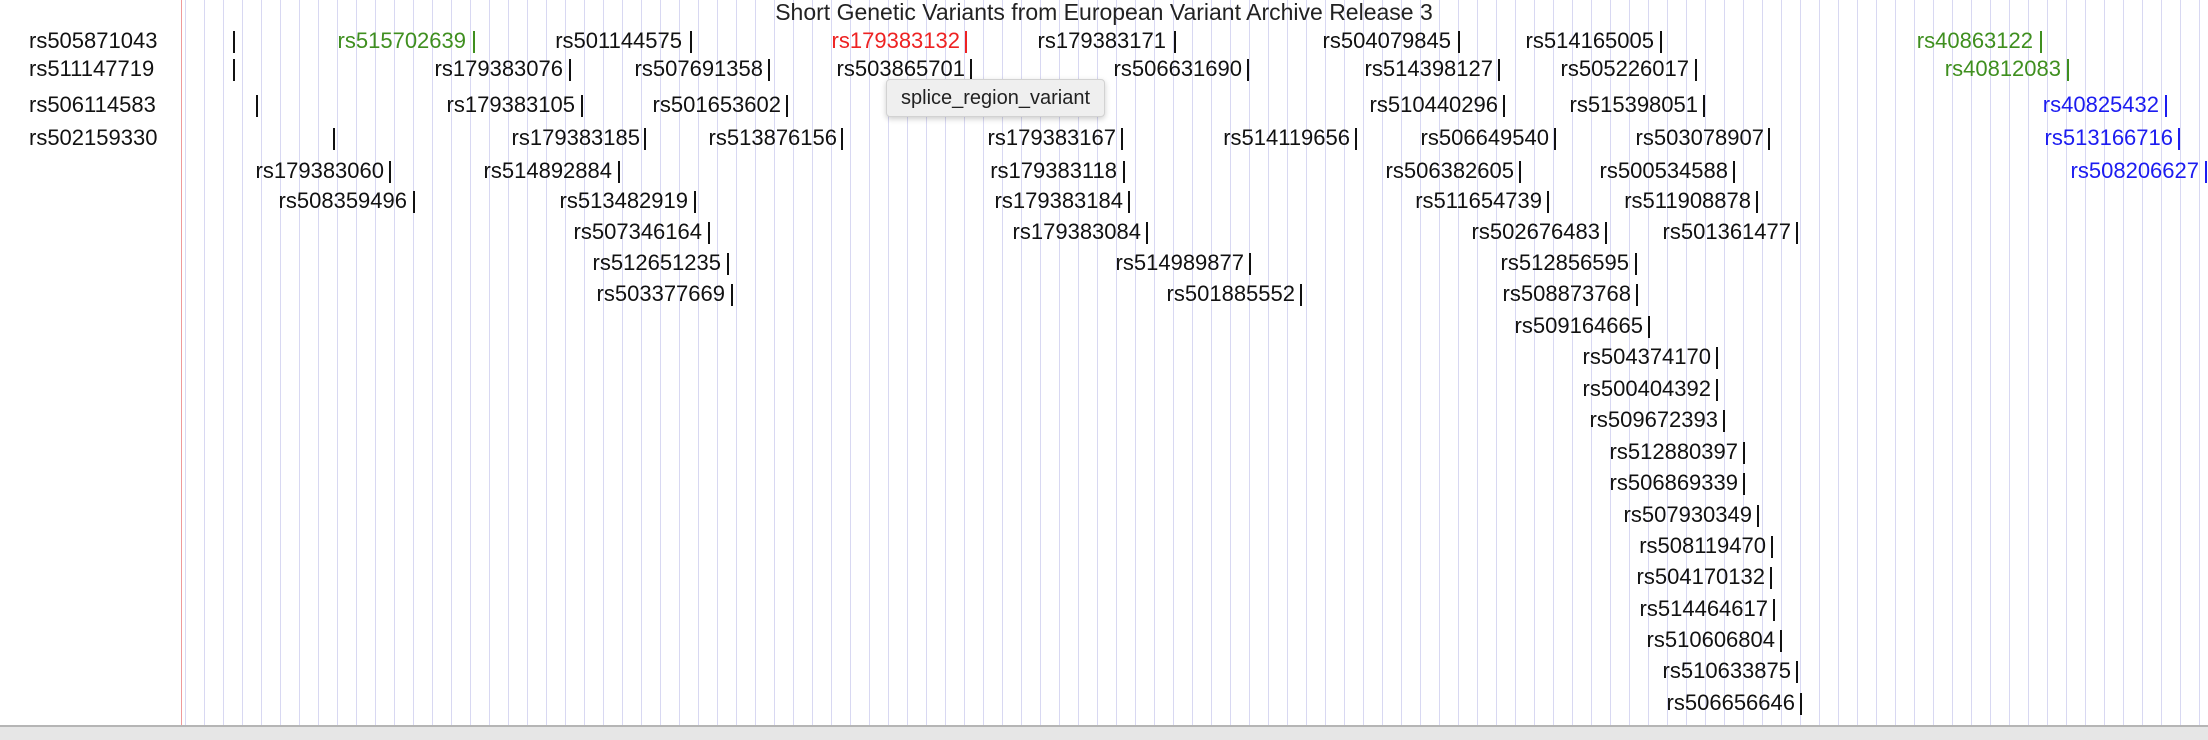  I want to click on variant-label: rs501361477, so click(1727, 232).